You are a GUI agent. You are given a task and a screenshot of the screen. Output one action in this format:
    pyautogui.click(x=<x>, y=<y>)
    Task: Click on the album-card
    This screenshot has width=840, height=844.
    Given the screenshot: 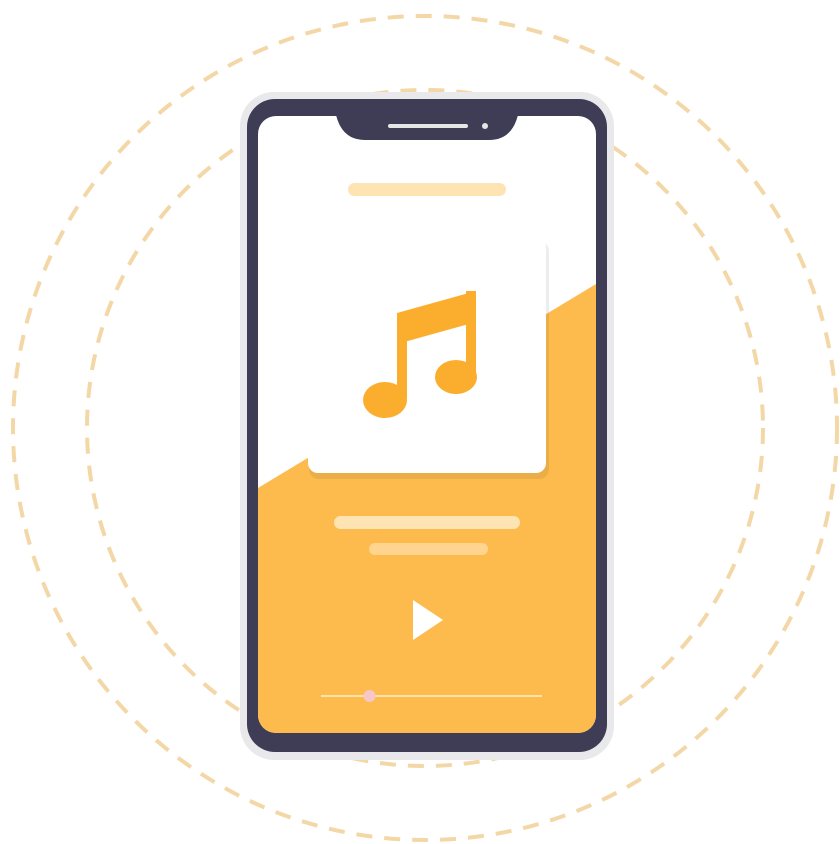 What is the action you would take?
    pyautogui.click(x=427, y=355)
    